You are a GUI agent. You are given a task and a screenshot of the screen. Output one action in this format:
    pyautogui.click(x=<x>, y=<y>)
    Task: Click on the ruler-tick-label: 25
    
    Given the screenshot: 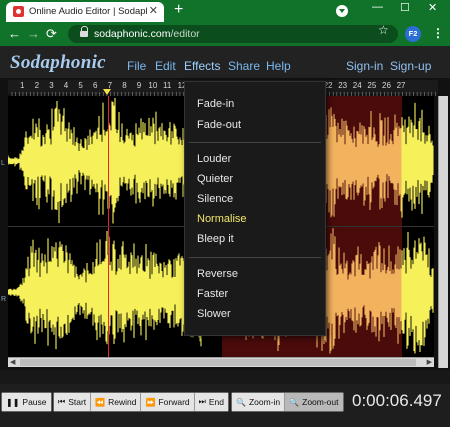 What is the action you would take?
    pyautogui.click(x=372, y=85)
    